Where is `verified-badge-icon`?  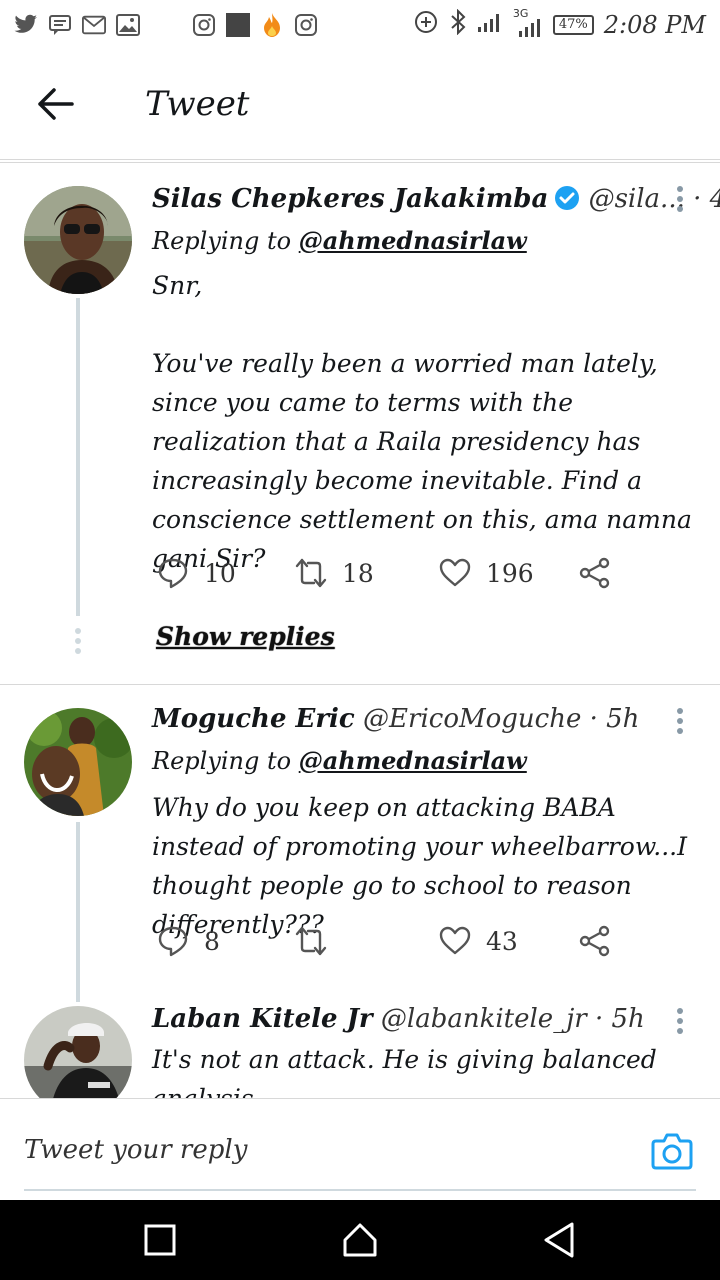 verified-badge-icon is located at coordinates (567, 198).